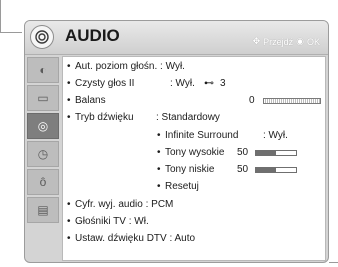  I want to click on lock-icon: ô, so click(43, 182).